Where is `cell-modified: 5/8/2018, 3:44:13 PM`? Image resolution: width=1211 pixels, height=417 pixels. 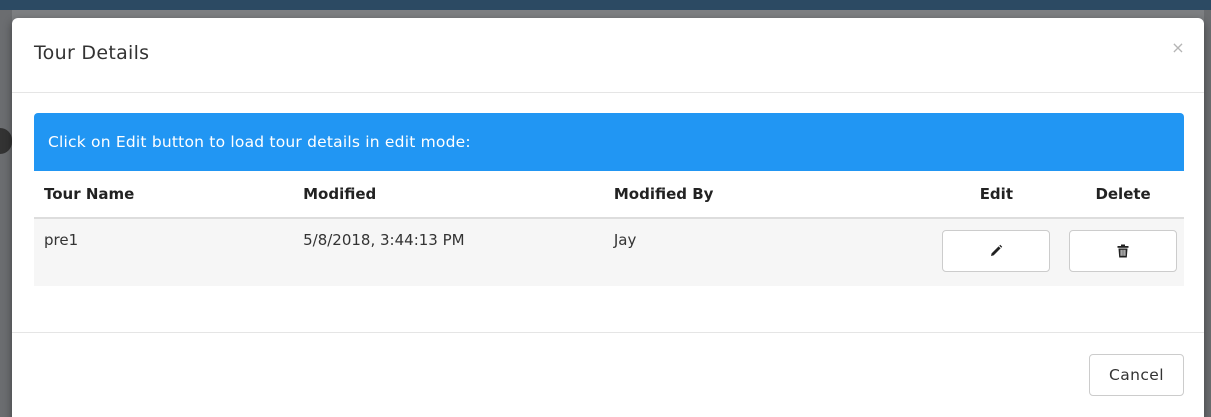
cell-modified: 5/8/2018, 3:44:13 PM is located at coordinates (458, 252).